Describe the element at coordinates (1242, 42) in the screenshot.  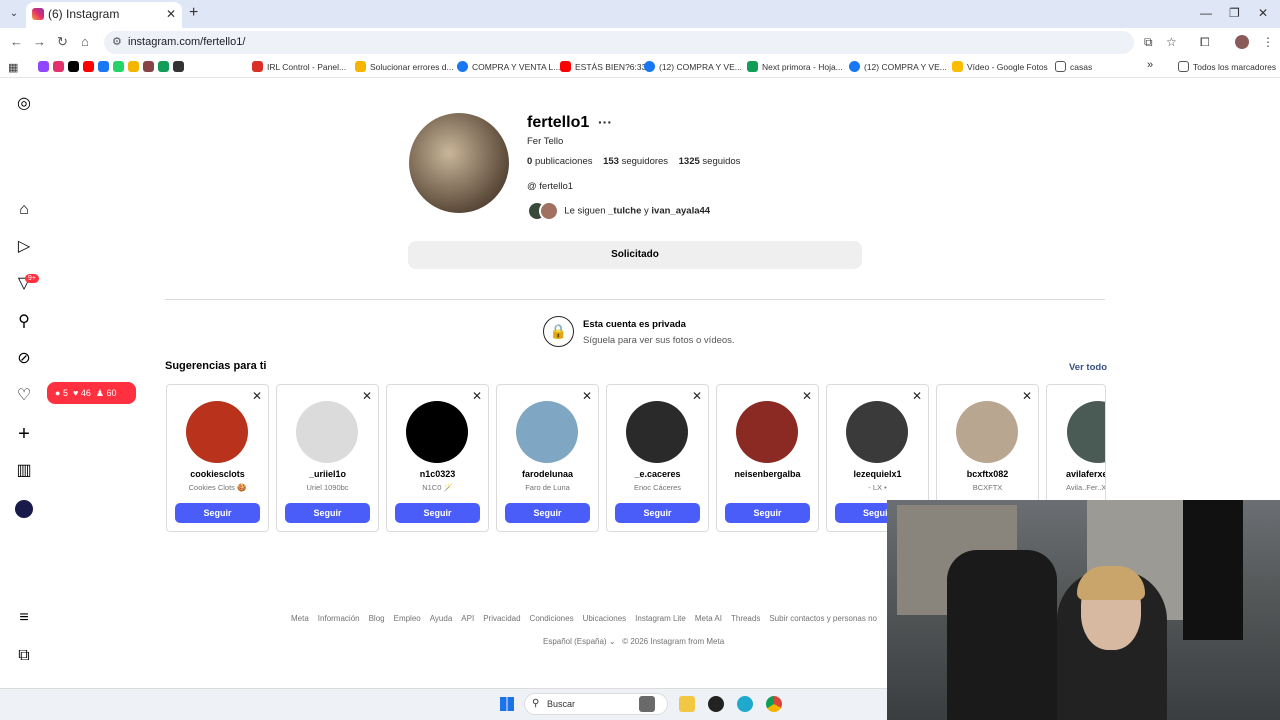
I see `browser-profile-avatar` at that location.